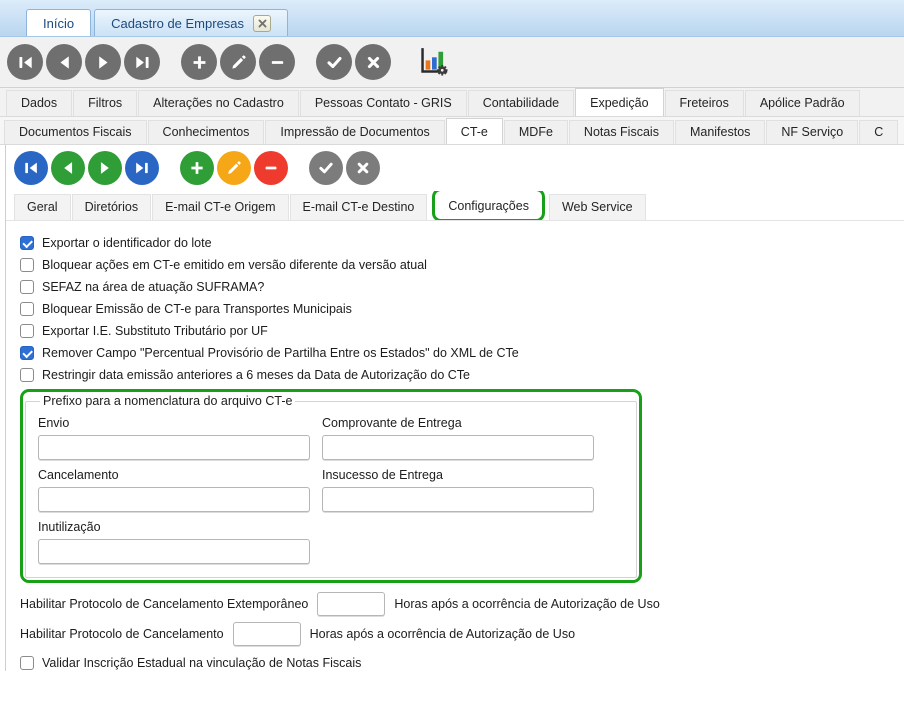 This screenshot has width=904, height=712. Describe the element at coordinates (621, 132) in the screenshot. I see `tab-notas-fiscais: Notas Fiscais` at that location.